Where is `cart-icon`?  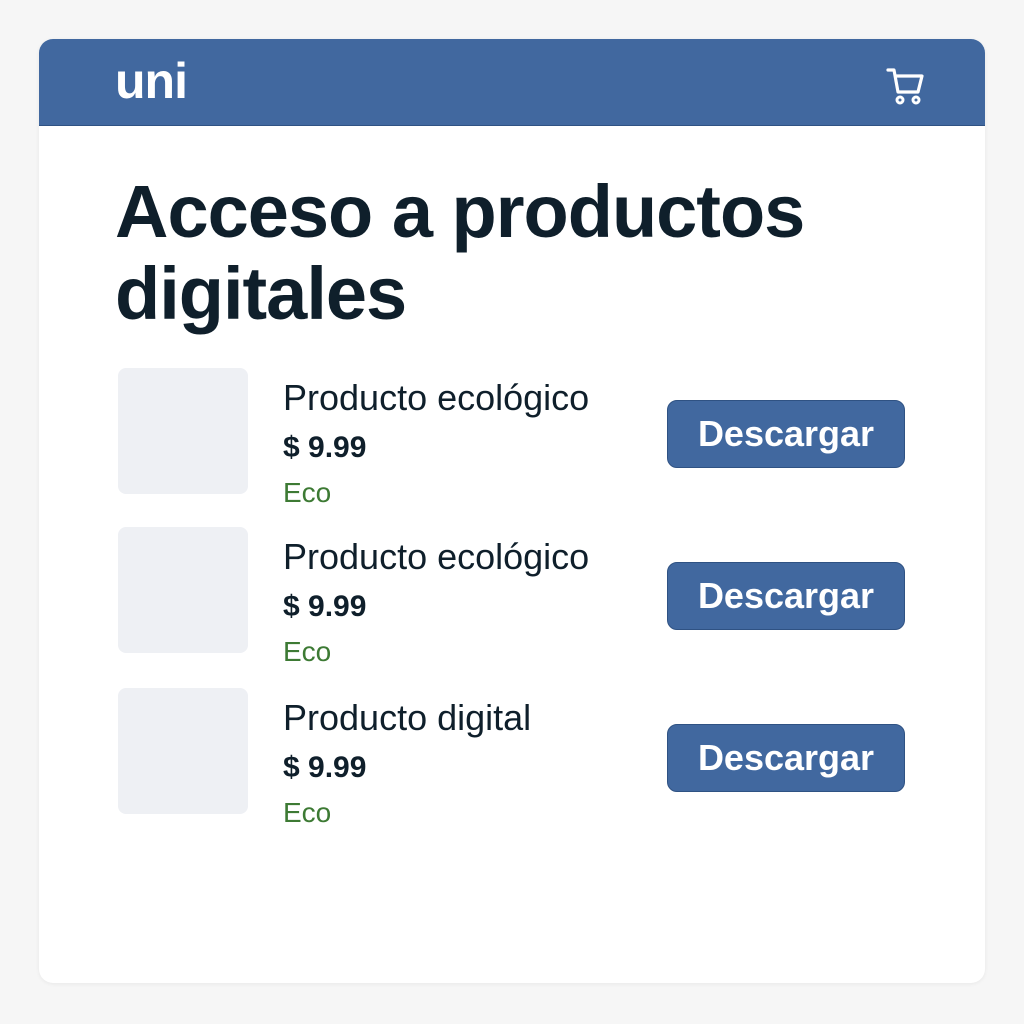
cart-icon is located at coordinates (906, 86).